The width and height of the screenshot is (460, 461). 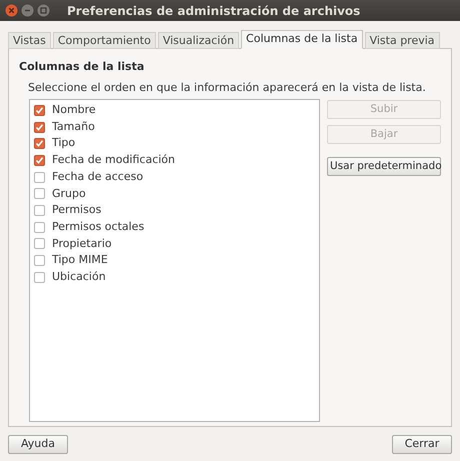 I want to click on column-label: Propietario, so click(x=82, y=244).